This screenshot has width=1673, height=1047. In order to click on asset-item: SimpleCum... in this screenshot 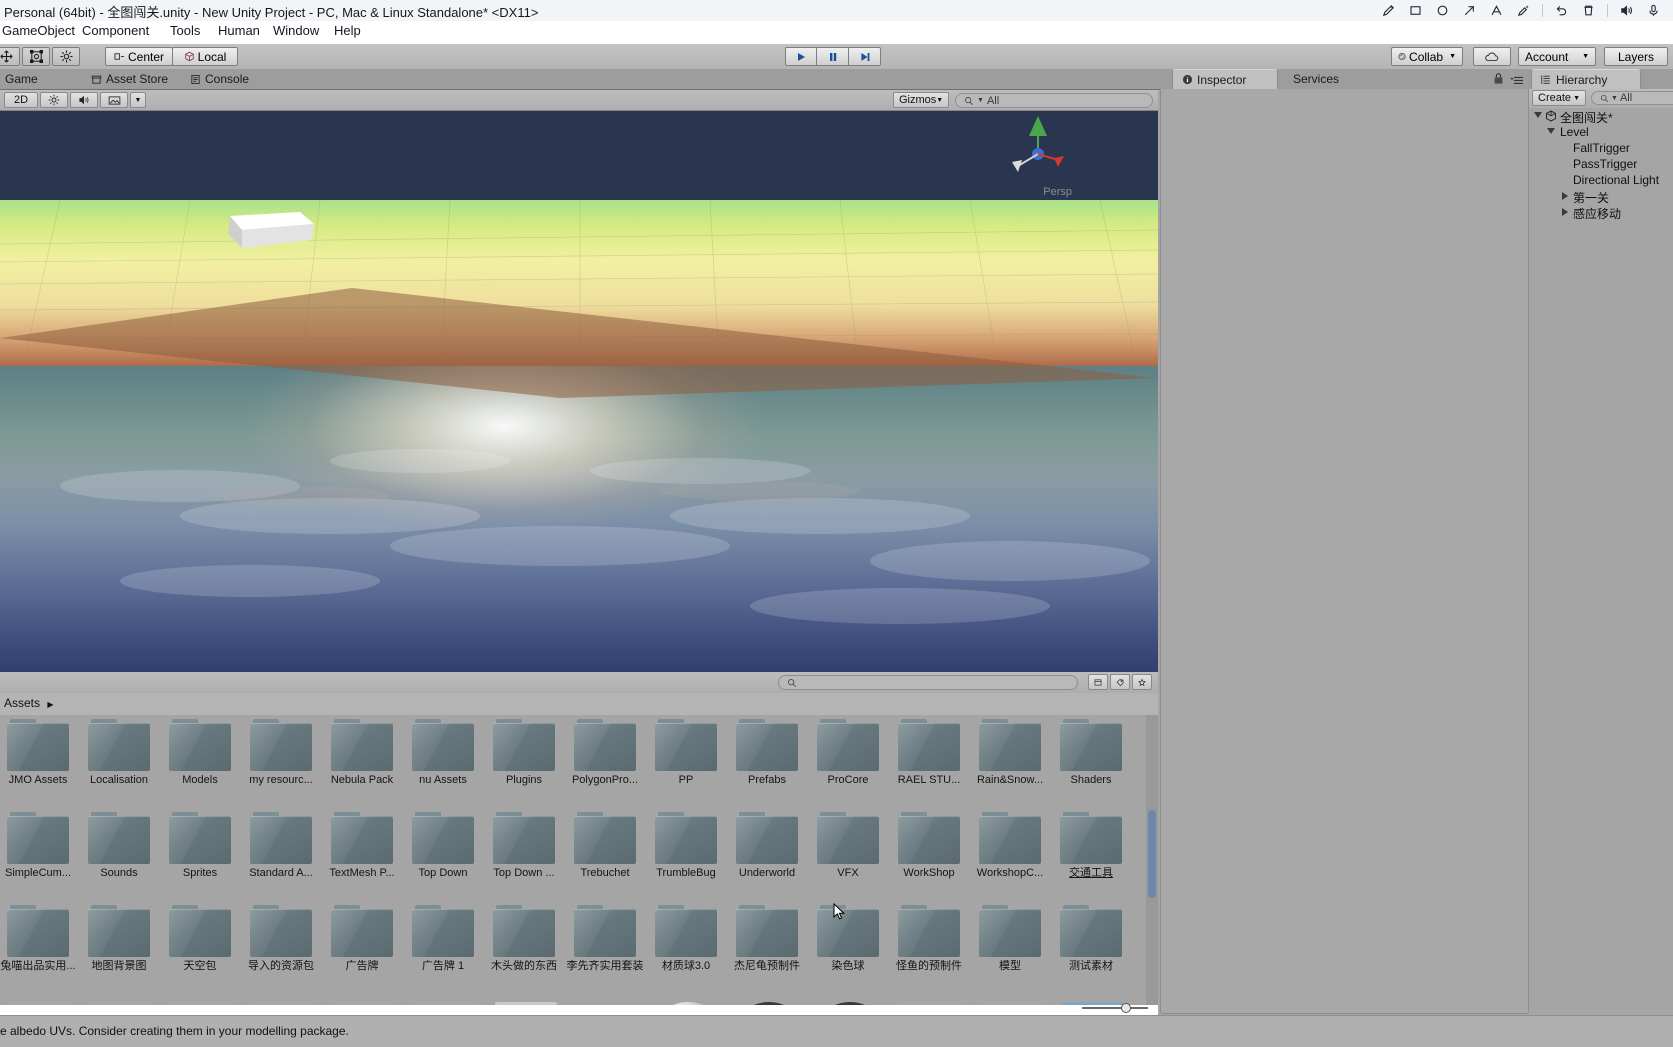, I will do `click(41, 846)`.